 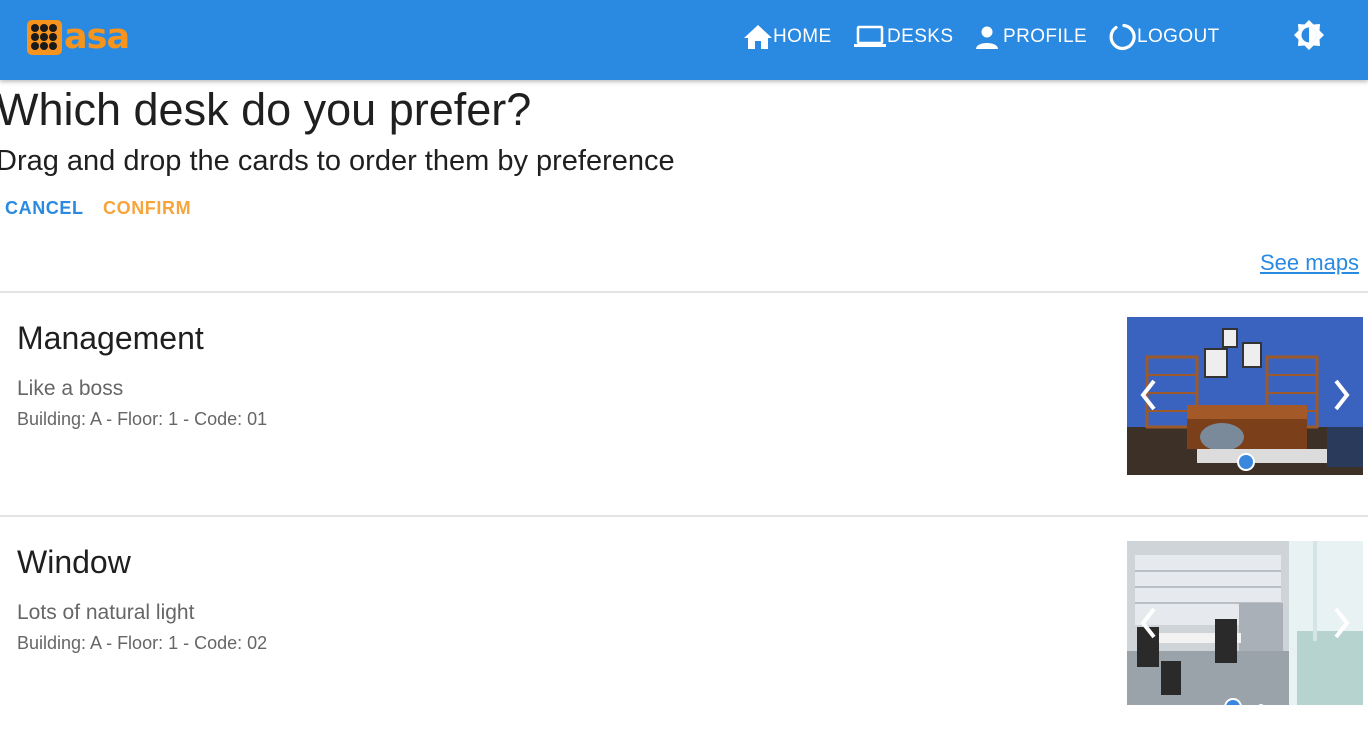 I want to click on desk-description: Lots of natural light, so click(x=106, y=612).